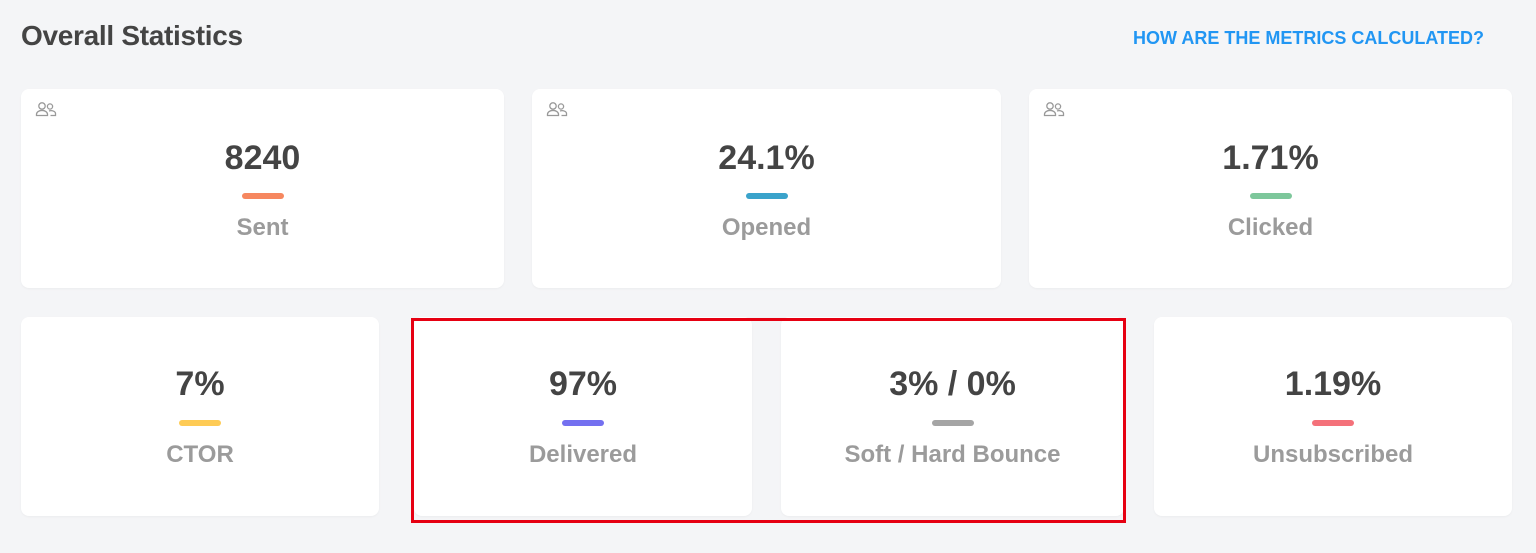 The height and width of the screenshot is (553, 1536). Describe the element at coordinates (1308, 38) in the screenshot. I see `metrics-help-link: HOW ARE THE METRICS CALCULATED?` at that location.